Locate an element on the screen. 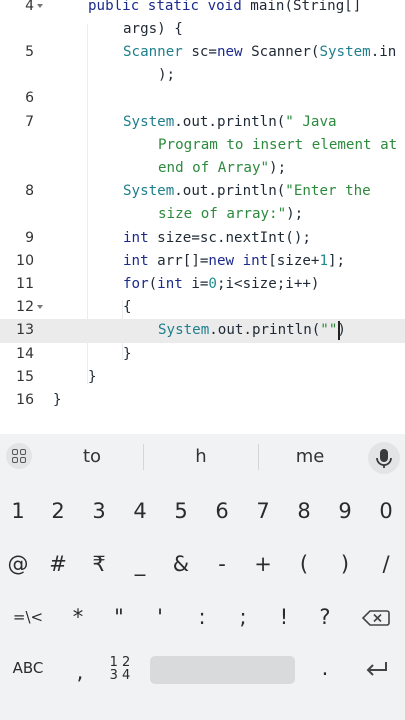 This screenshot has height=720, width=405. key-colon: : is located at coordinates (202, 617).